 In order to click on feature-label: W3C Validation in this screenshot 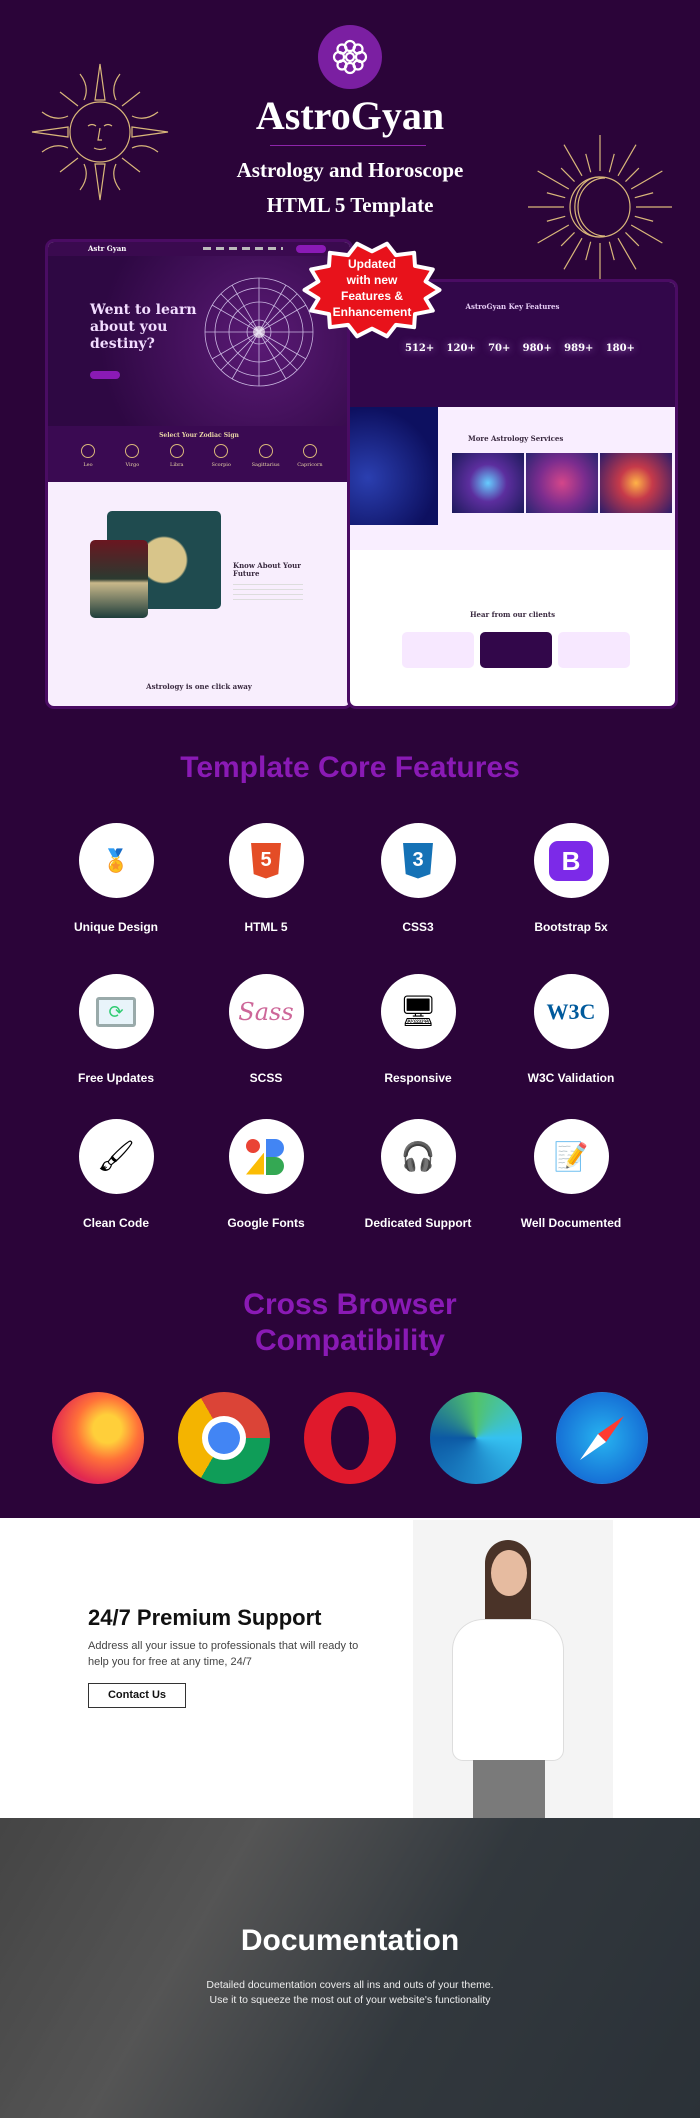, I will do `click(571, 1078)`.